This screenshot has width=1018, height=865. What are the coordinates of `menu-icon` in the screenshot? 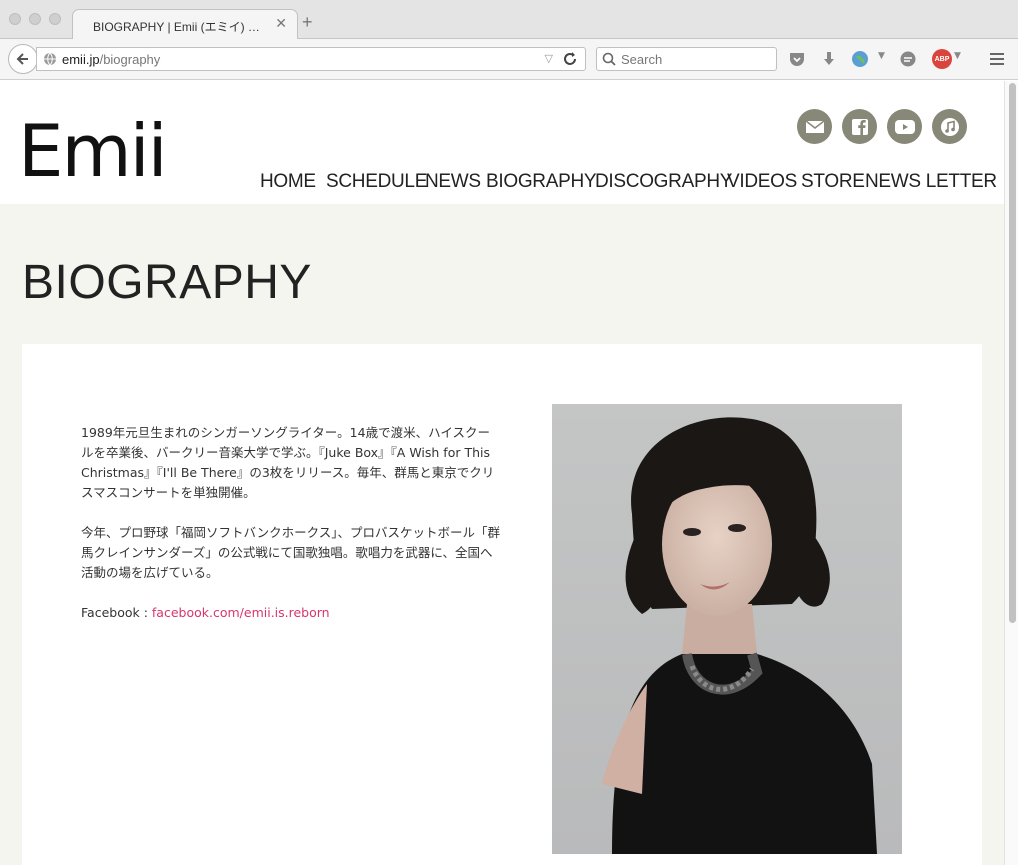 It's located at (997, 59).